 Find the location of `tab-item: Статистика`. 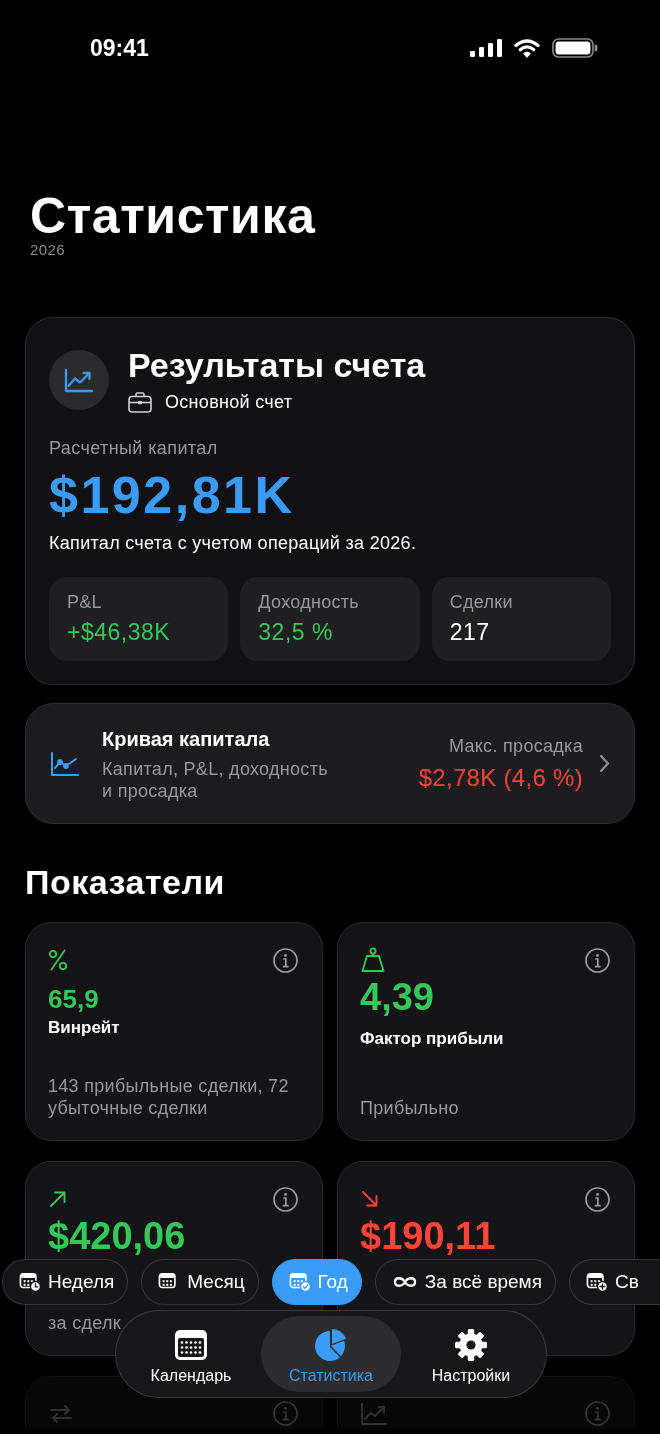

tab-item: Статистика is located at coordinates (331, 1354).